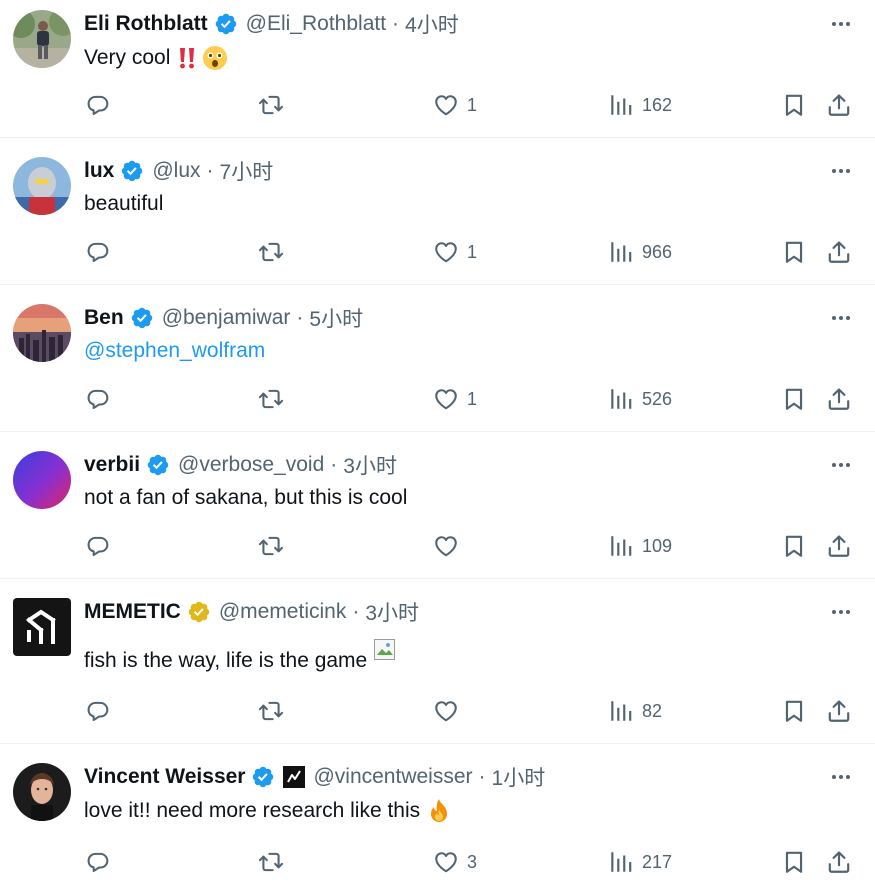  Describe the element at coordinates (247, 171) in the screenshot. I see `timestamp: 7小时` at that location.